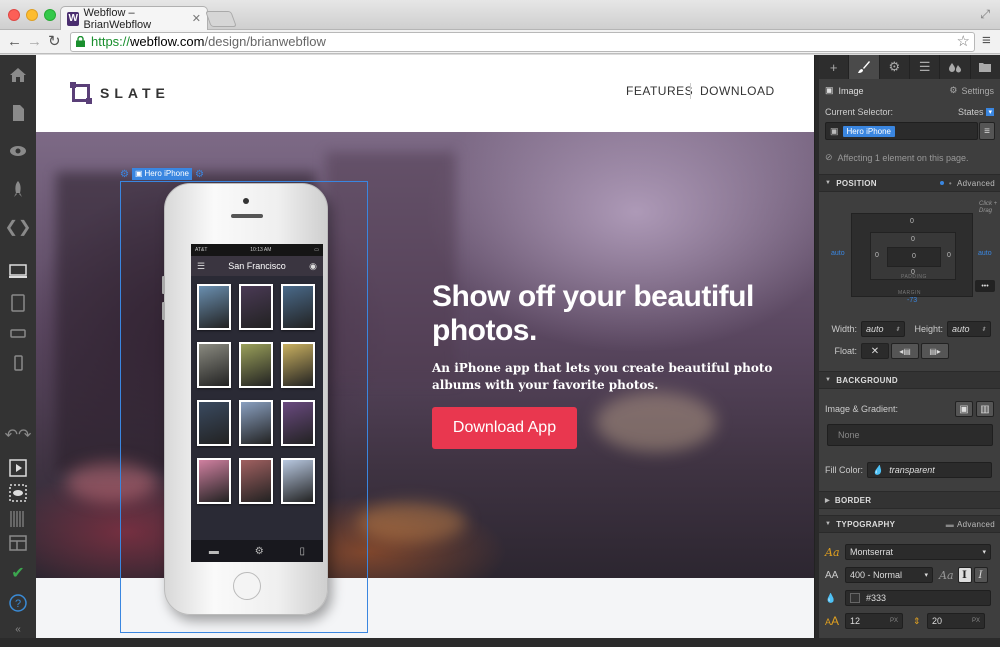 The width and height of the screenshot is (1000, 647). What do you see at coordinates (935, 351) in the screenshot?
I see `float-right-button: ▤▸` at bounding box center [935, 351].